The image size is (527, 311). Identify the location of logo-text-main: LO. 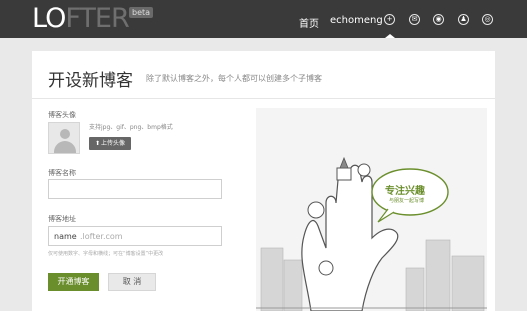
(49, 18).